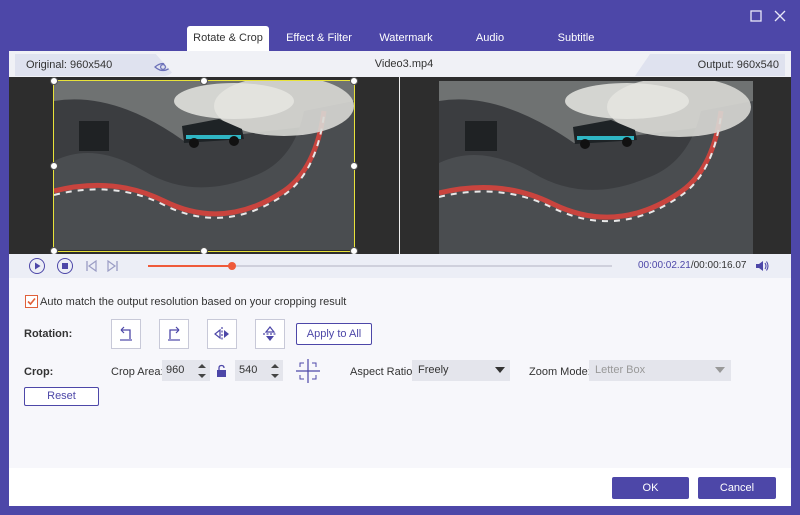  Describe the element at coordinates (69, 65) in the screenshot. I see `original-resolution: Original: 960x540` at that location.